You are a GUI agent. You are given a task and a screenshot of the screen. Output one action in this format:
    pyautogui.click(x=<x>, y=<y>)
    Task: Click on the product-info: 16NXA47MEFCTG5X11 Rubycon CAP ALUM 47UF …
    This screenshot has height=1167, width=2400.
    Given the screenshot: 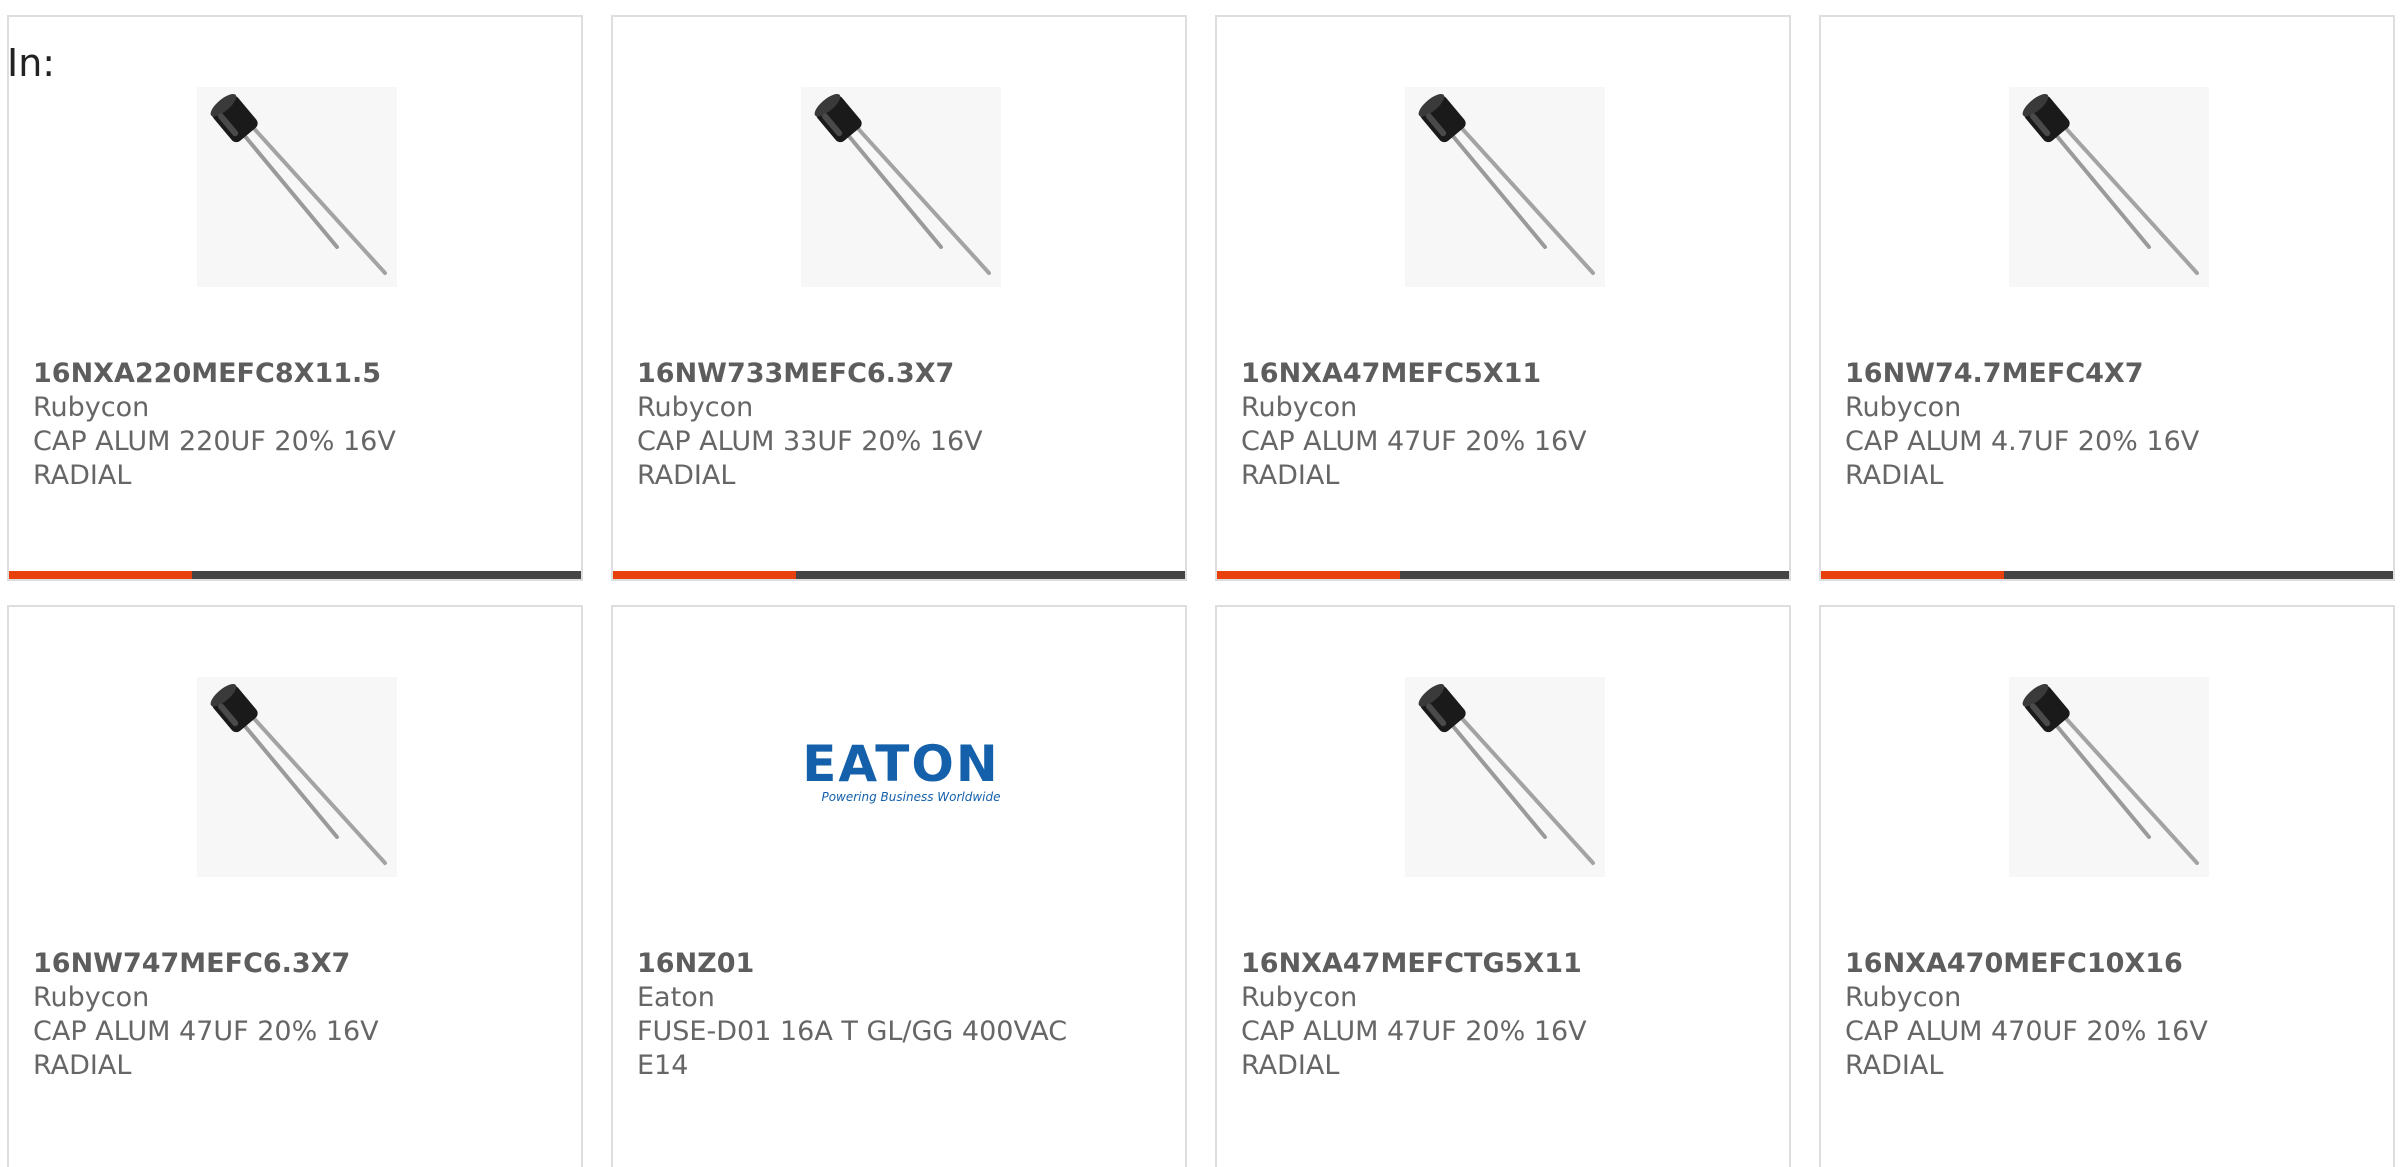 What is the action you would take?
    pyautogui.click(x=1501, y=1015)
    